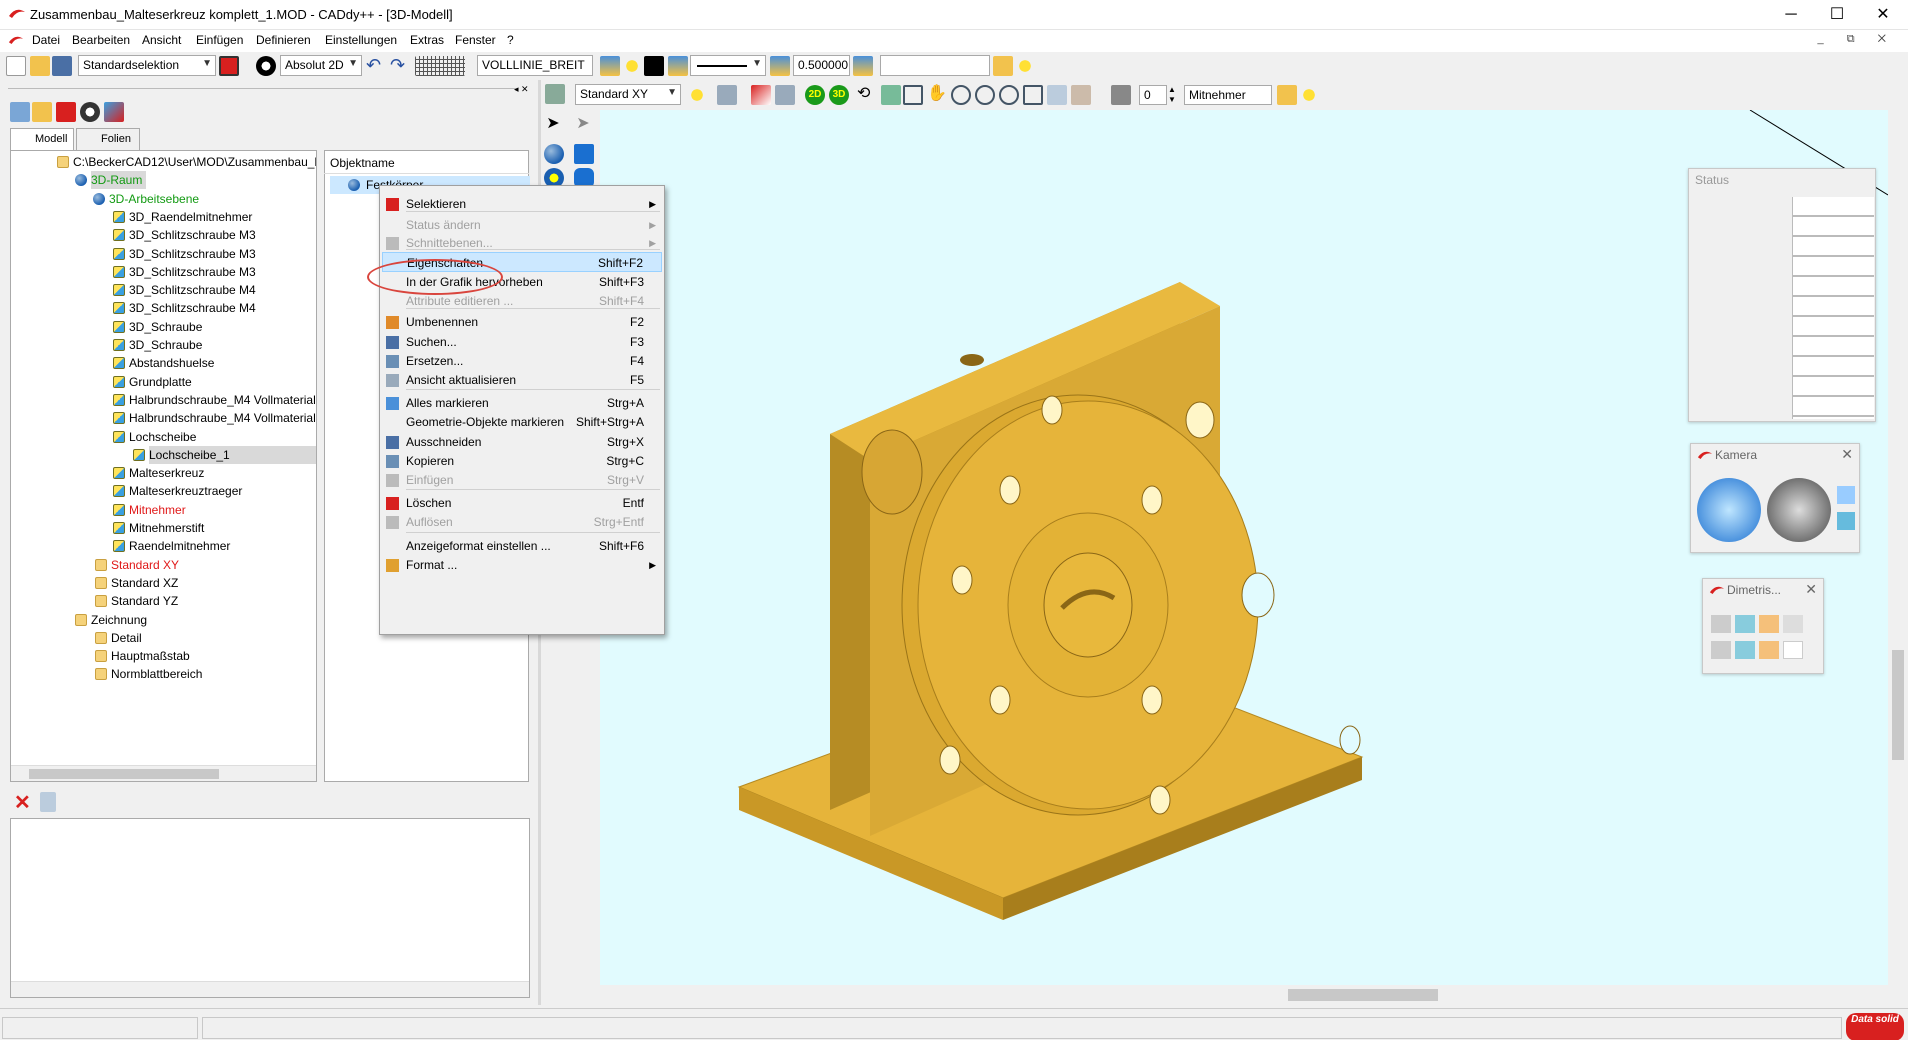 The width and height of the screenshot is (1908, 1040). What do you see at coordinates (22, 802) in the screenshot?
I see `delete-cross-icon: ✕` at bounding box center [22, 802].